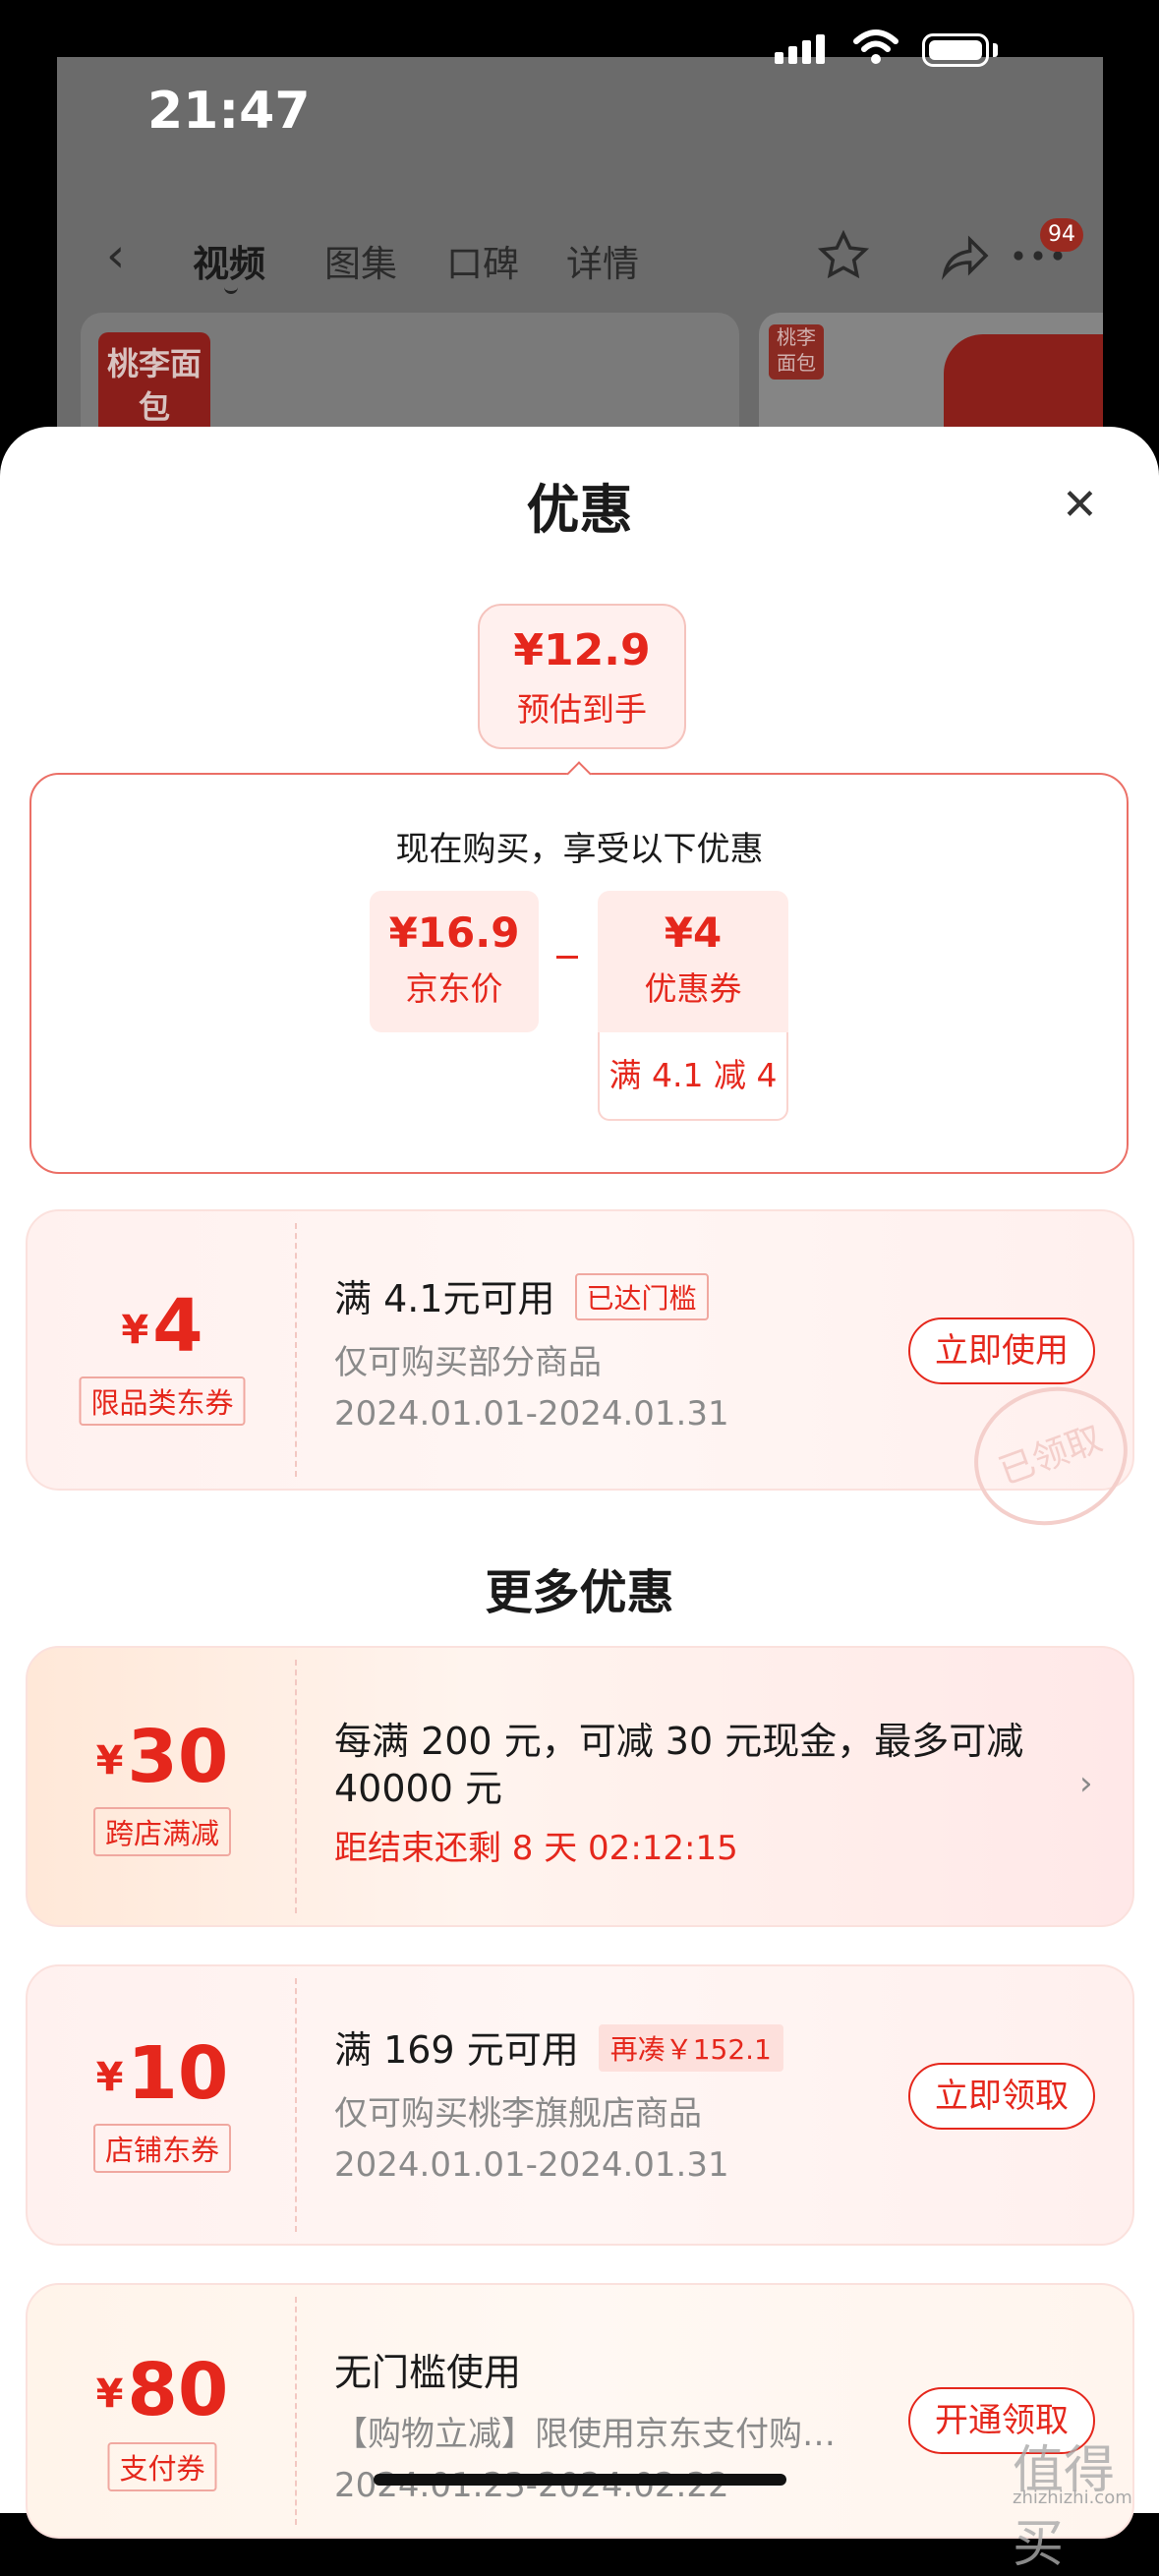  I want to click on offer-title: 满 169 元可用 再凑￥152.1, so click(558, 2047).